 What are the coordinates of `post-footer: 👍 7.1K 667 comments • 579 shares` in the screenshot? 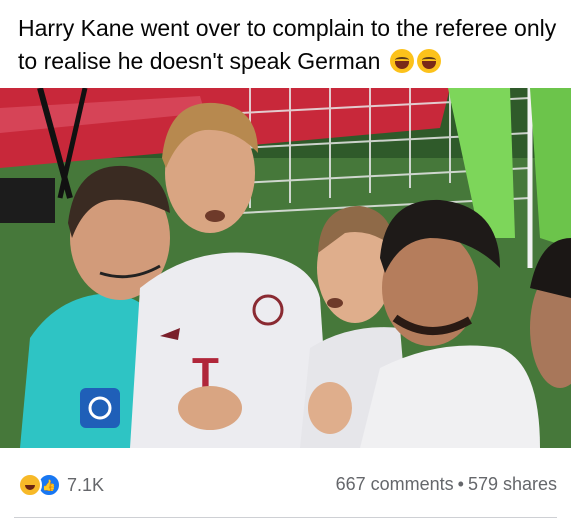 It's located at (285, 486).